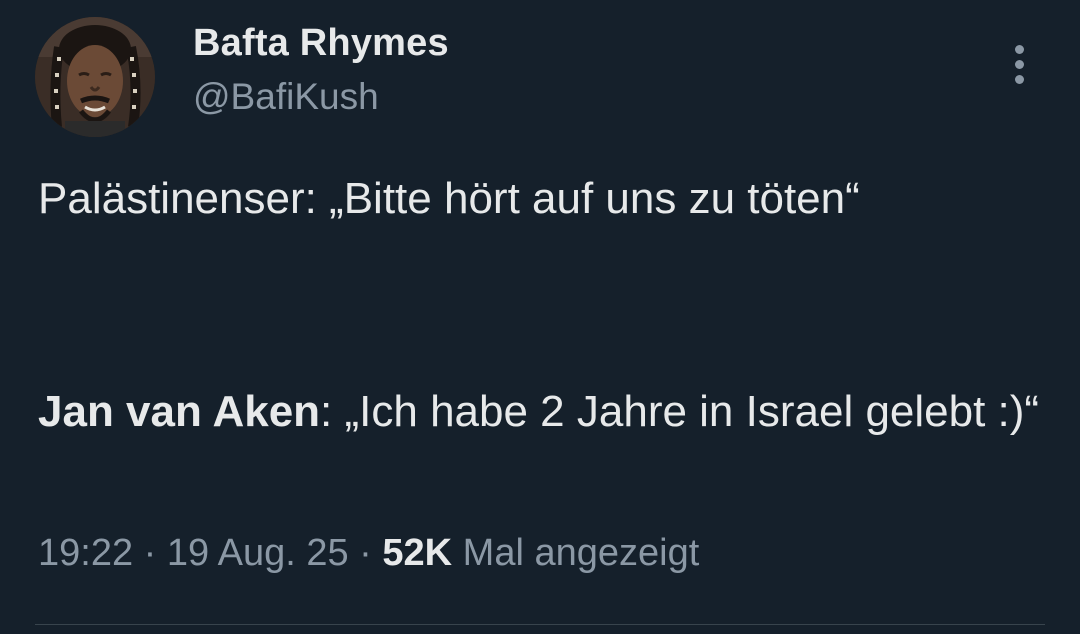 Image resolution: width=1080 pixels, height=634 pixels. I want to click on tweet-date: 19 Aug. 25, so click(258, 553).